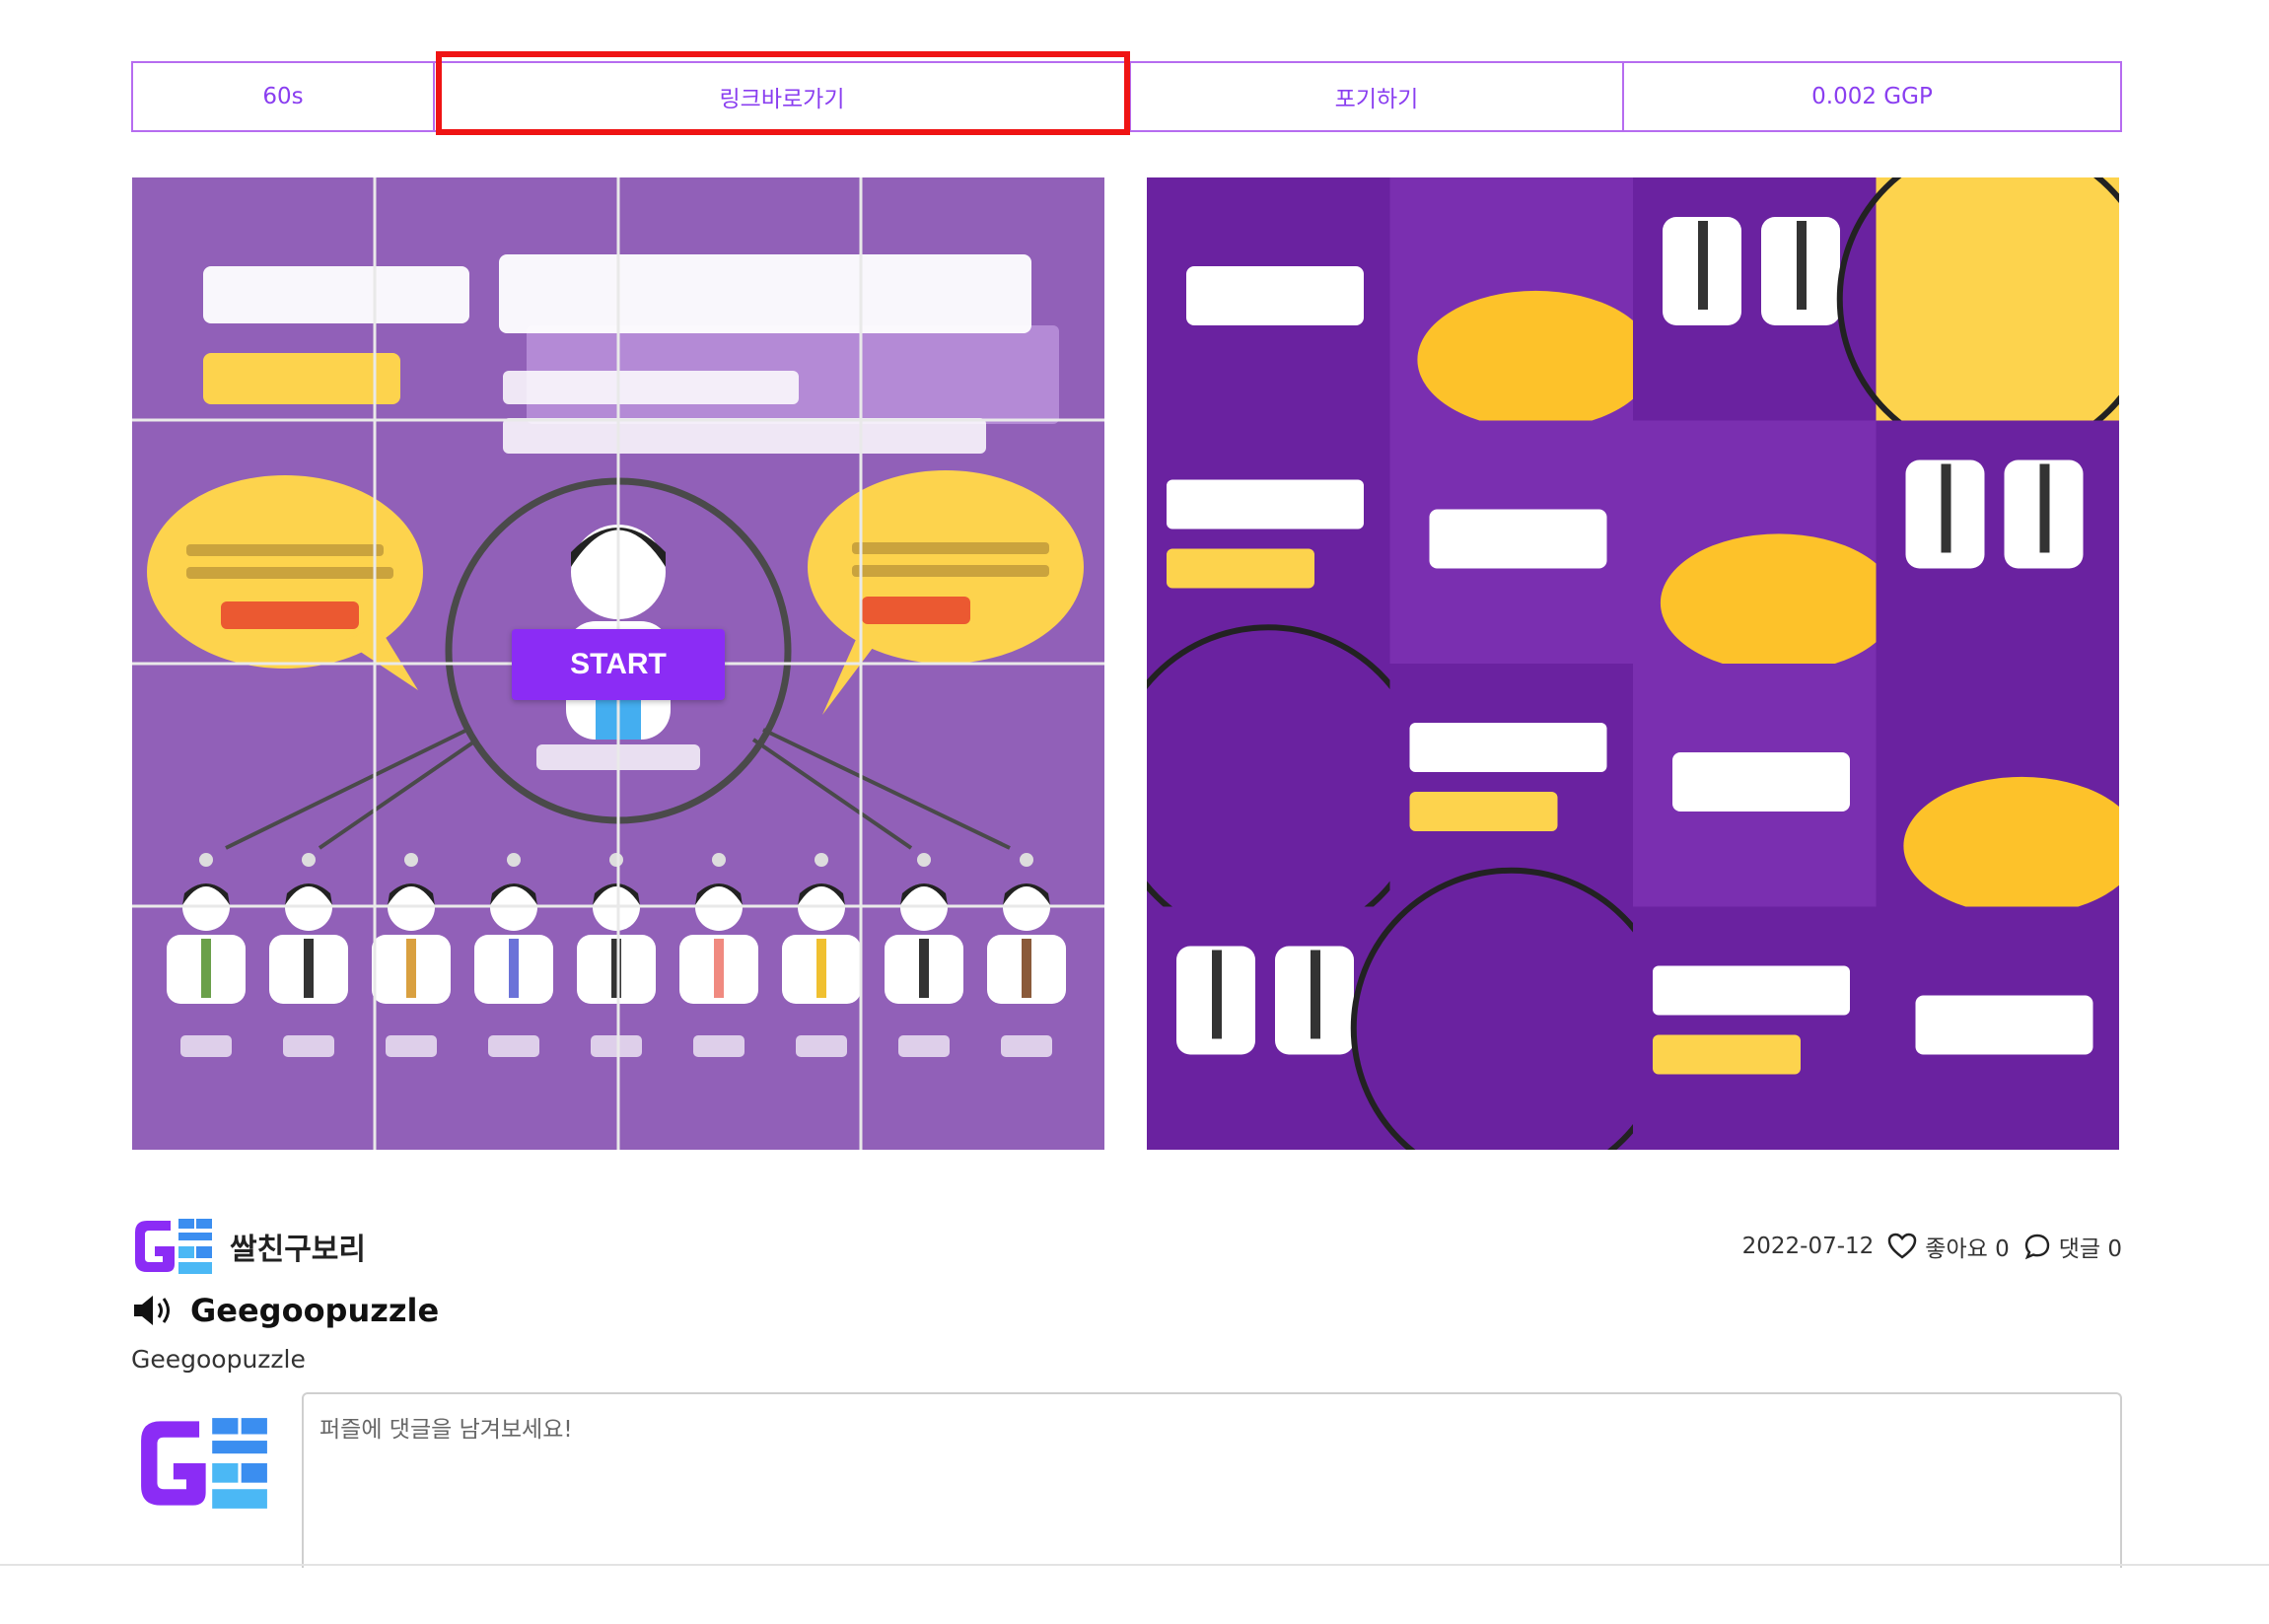 This screenshot has height=1624, width=2269. I want to click on heart-icon, so click(1903, 1246).